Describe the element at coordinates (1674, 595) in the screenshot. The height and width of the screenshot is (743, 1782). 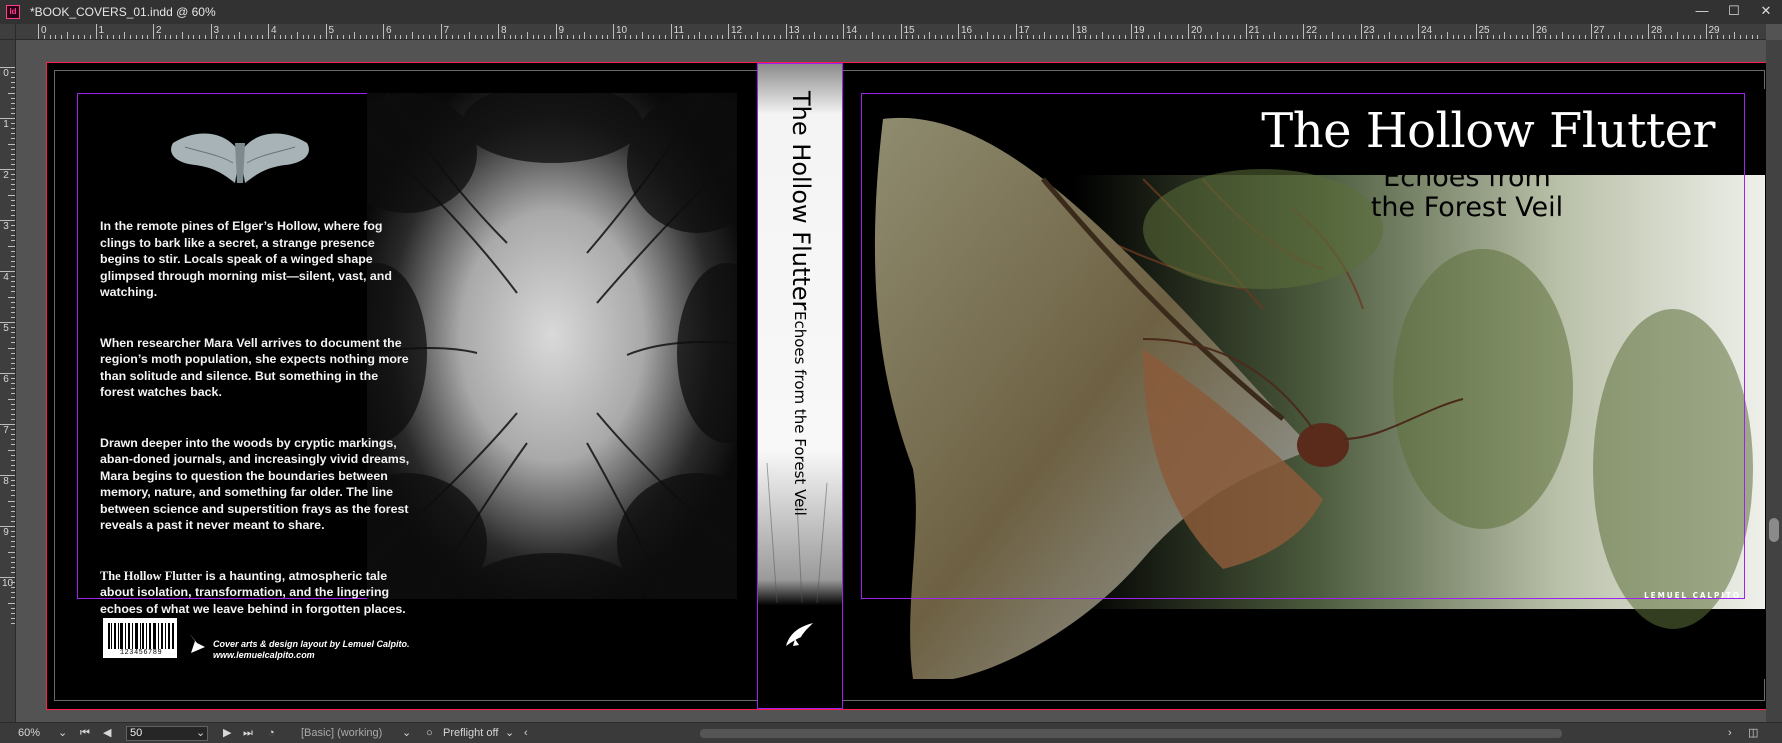
I see `author-name: LEMUEL CALPITO` at that location.